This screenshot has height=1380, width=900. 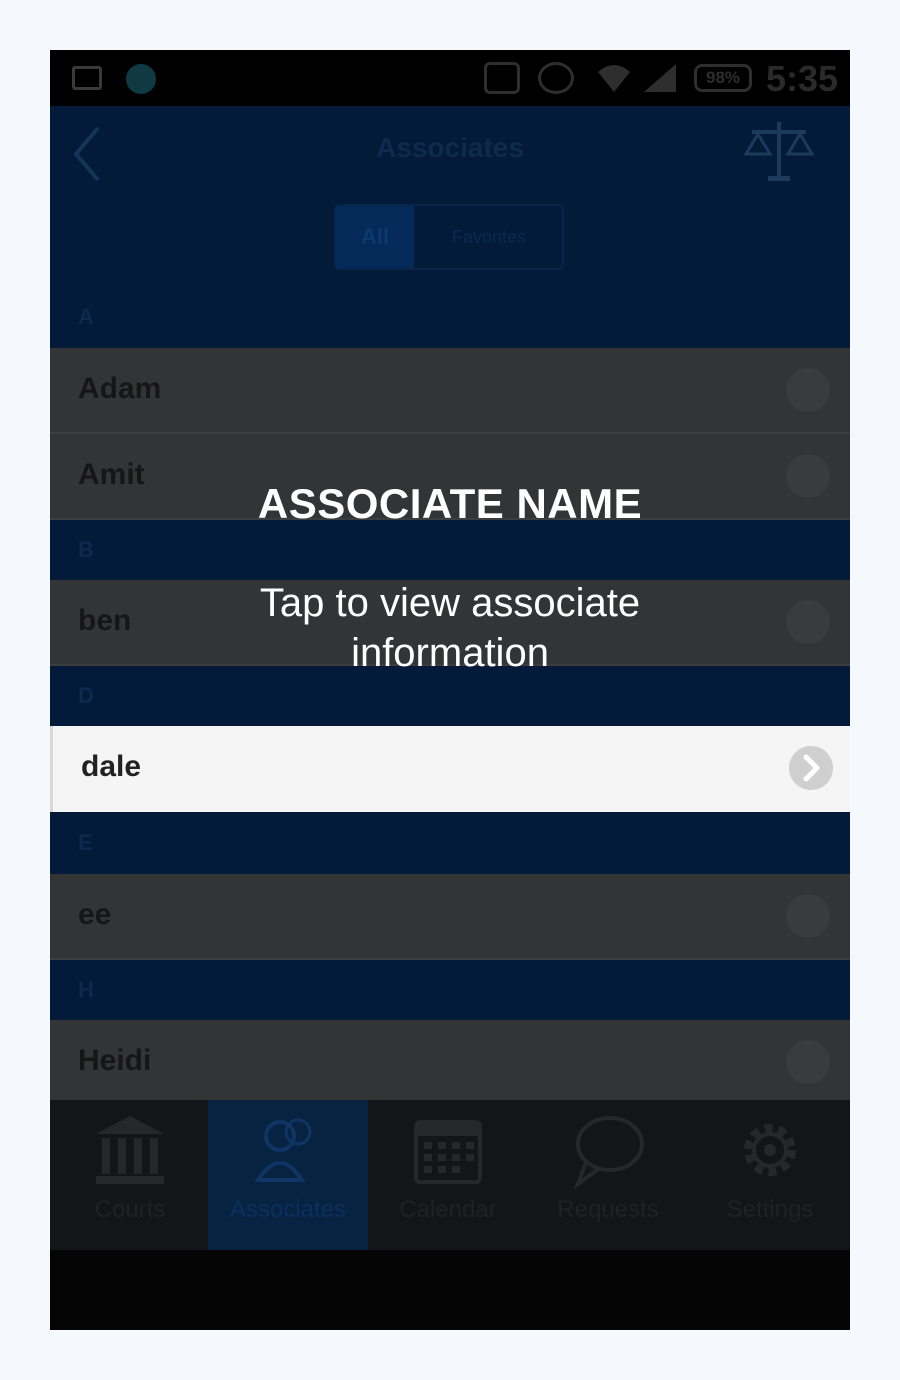 I want to click on tab-label: Courts, so click(x=130, y=1209).